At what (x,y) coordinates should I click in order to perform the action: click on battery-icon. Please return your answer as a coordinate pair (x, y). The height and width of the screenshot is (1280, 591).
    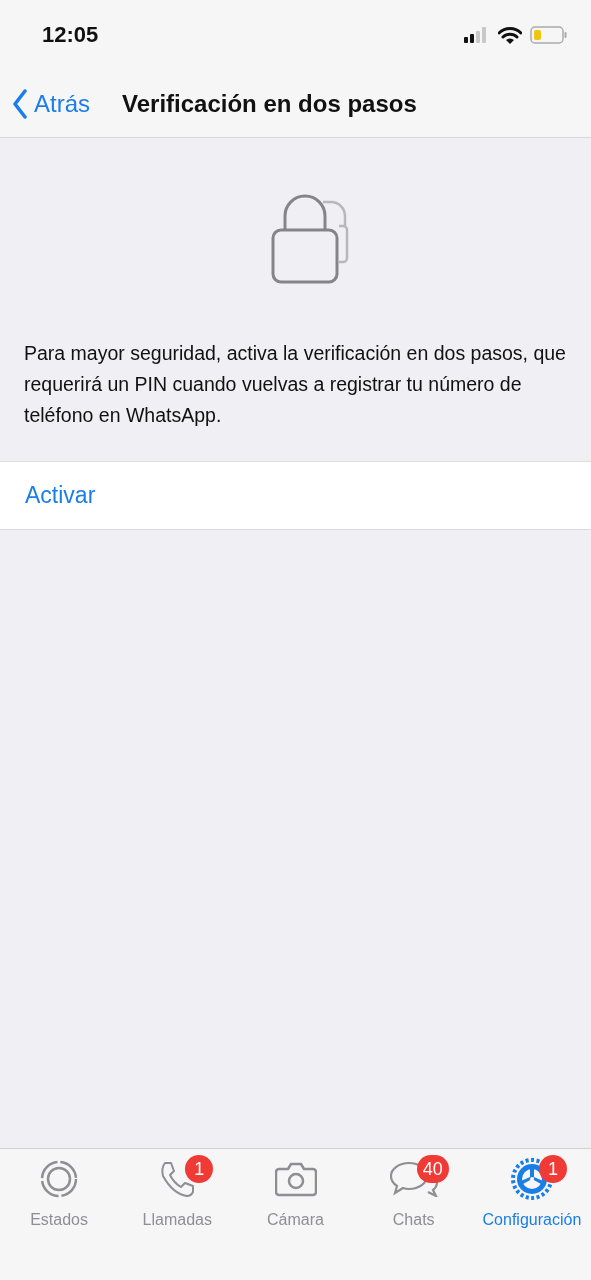
    Looking at the image, I should click on (548, 35).